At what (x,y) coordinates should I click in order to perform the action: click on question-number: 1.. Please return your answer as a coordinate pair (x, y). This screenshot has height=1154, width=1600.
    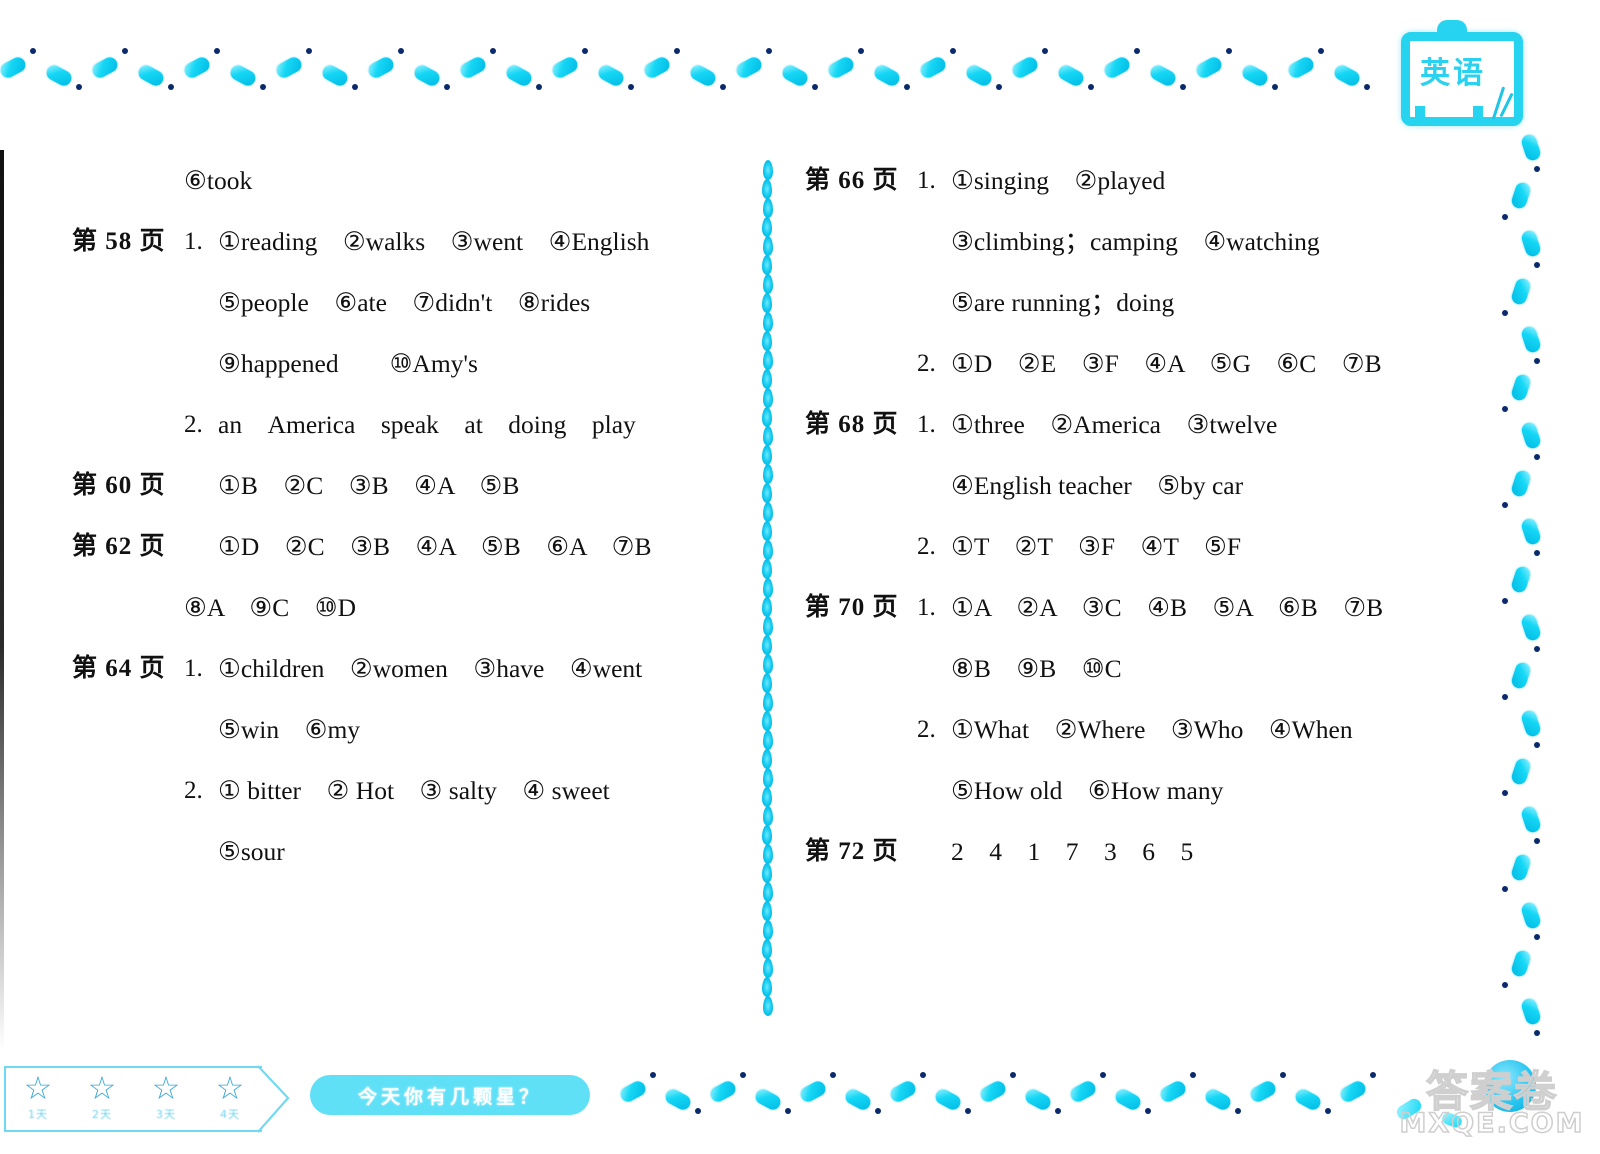
    Looking at the image, I should click on (193, 668).